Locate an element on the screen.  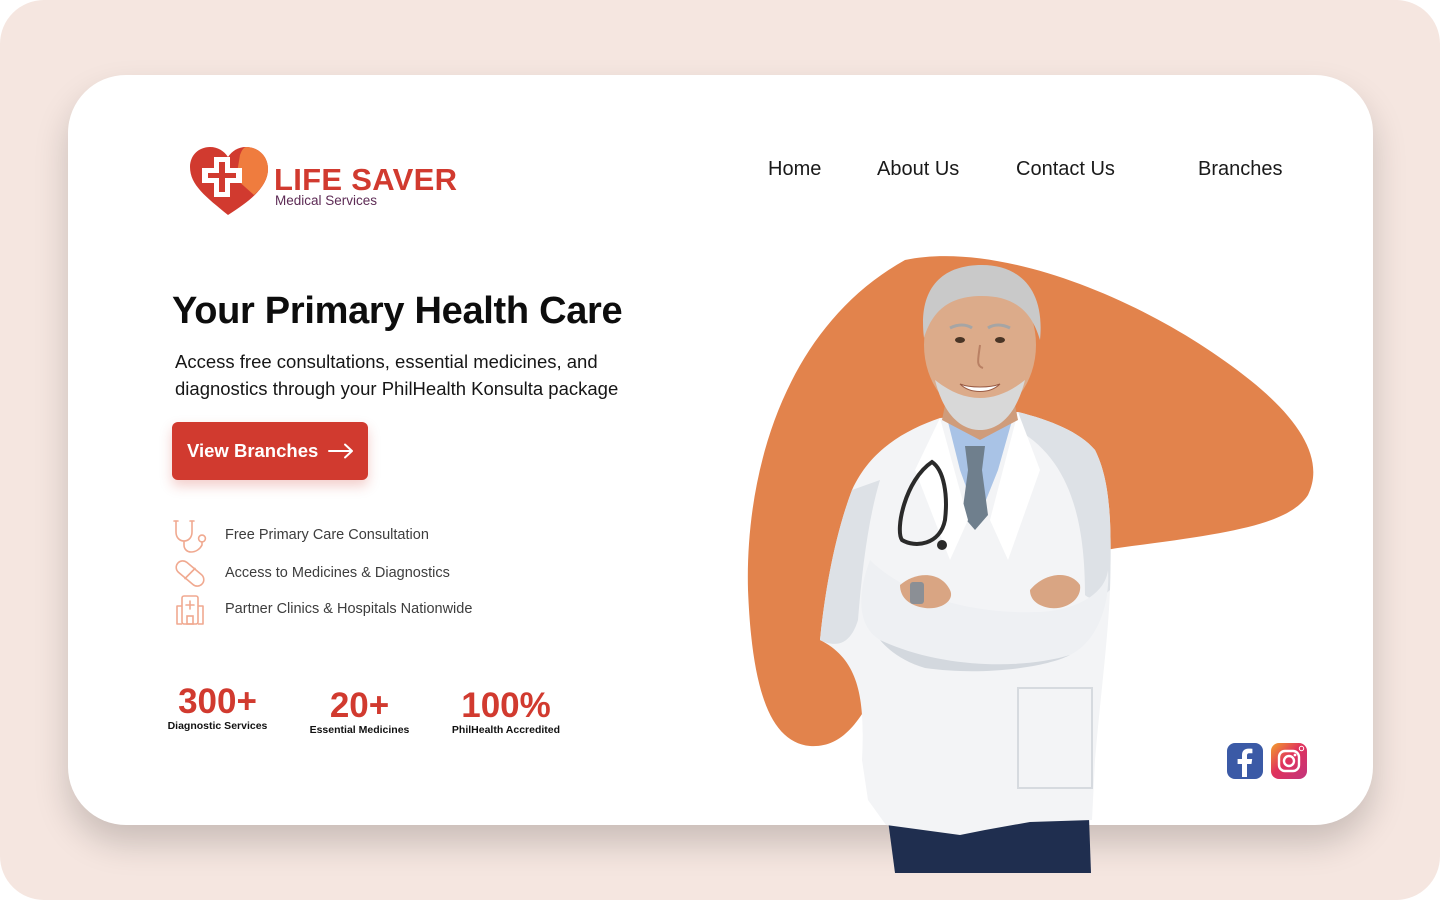
feature-item-consultation: Free Primary Care Consultation is located at coordinates (382, 536).